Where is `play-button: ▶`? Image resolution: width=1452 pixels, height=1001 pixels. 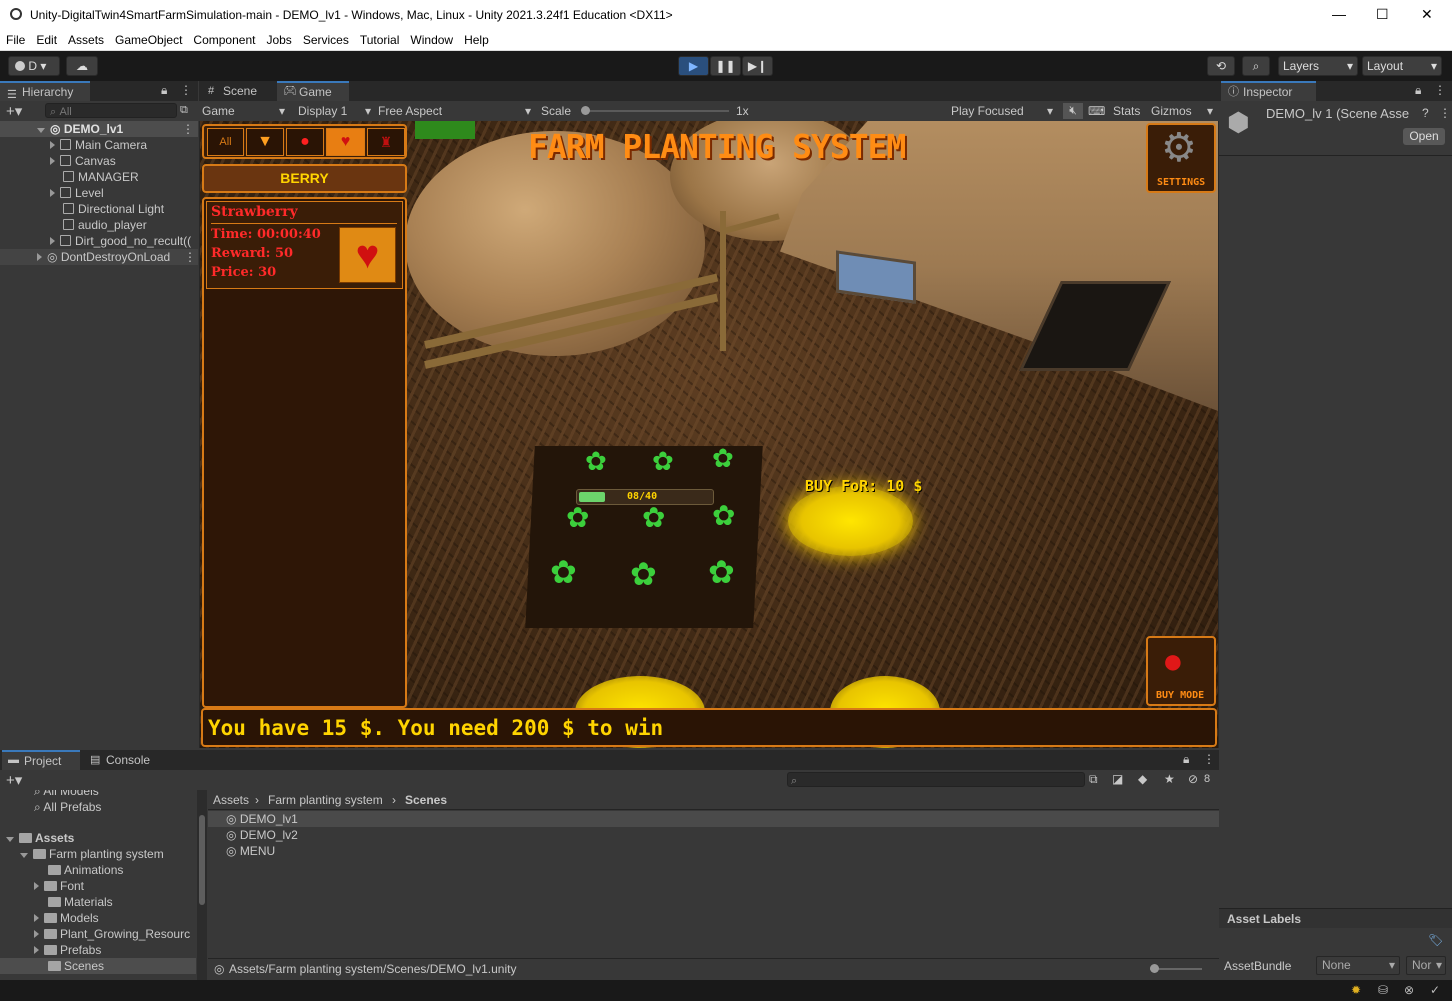
play-button: ▶ is located at coordinates (693, 66).